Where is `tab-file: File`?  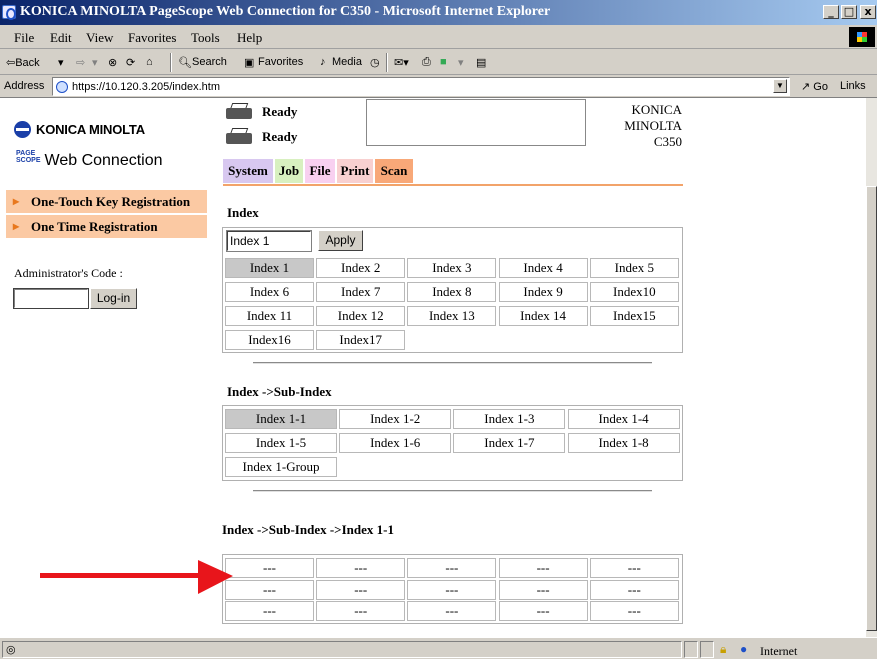
tab-file: File is located at coordinates (320, 171).